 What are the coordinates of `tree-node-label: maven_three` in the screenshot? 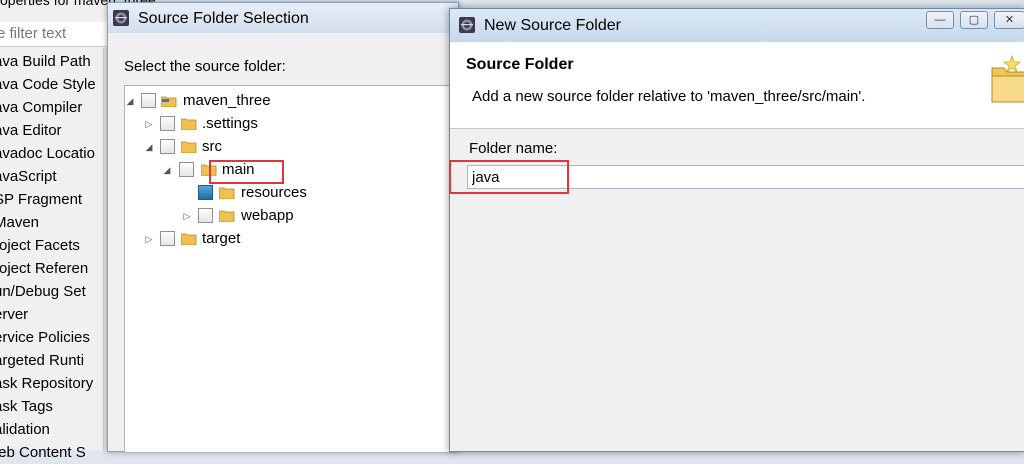 It's located at (227, 100).